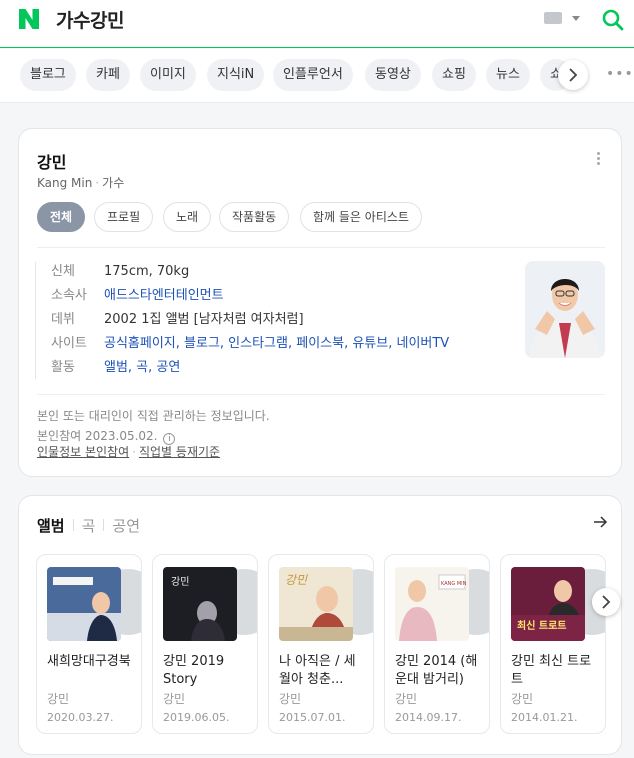 This screenshot has height=758, width=634. What do you see at coordinates (313, 75) in the screenshot?
I see `tab-influencer: 인플루언서` at bounding box center [313, 75].